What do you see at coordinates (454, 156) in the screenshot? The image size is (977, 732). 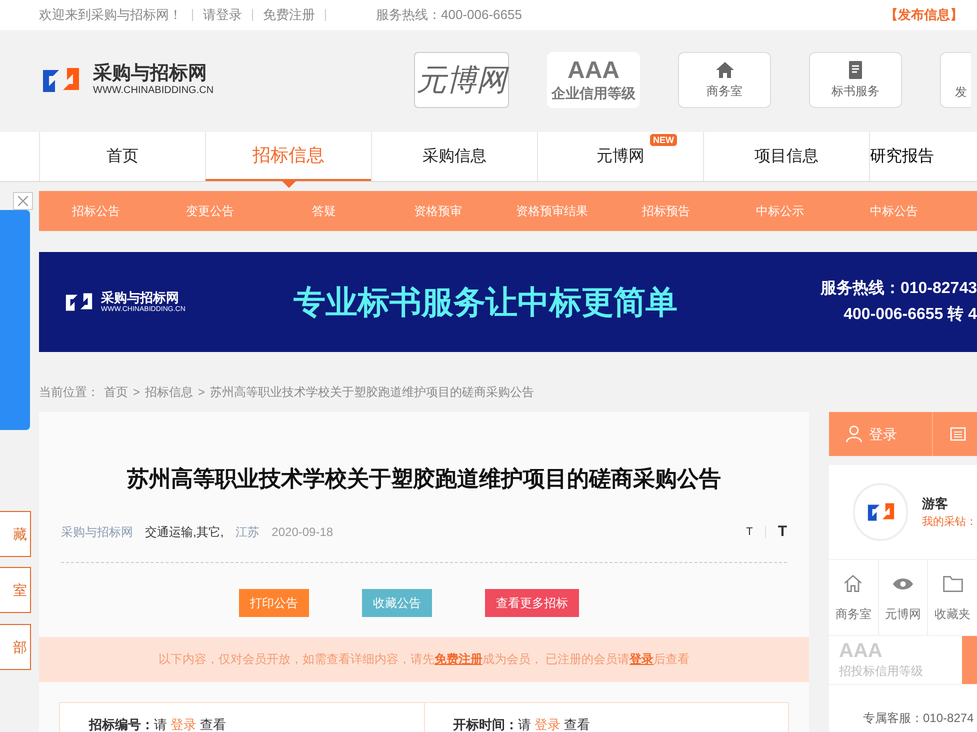 I see `nav-tab: 采购信息` at bounding box center [454, 156].